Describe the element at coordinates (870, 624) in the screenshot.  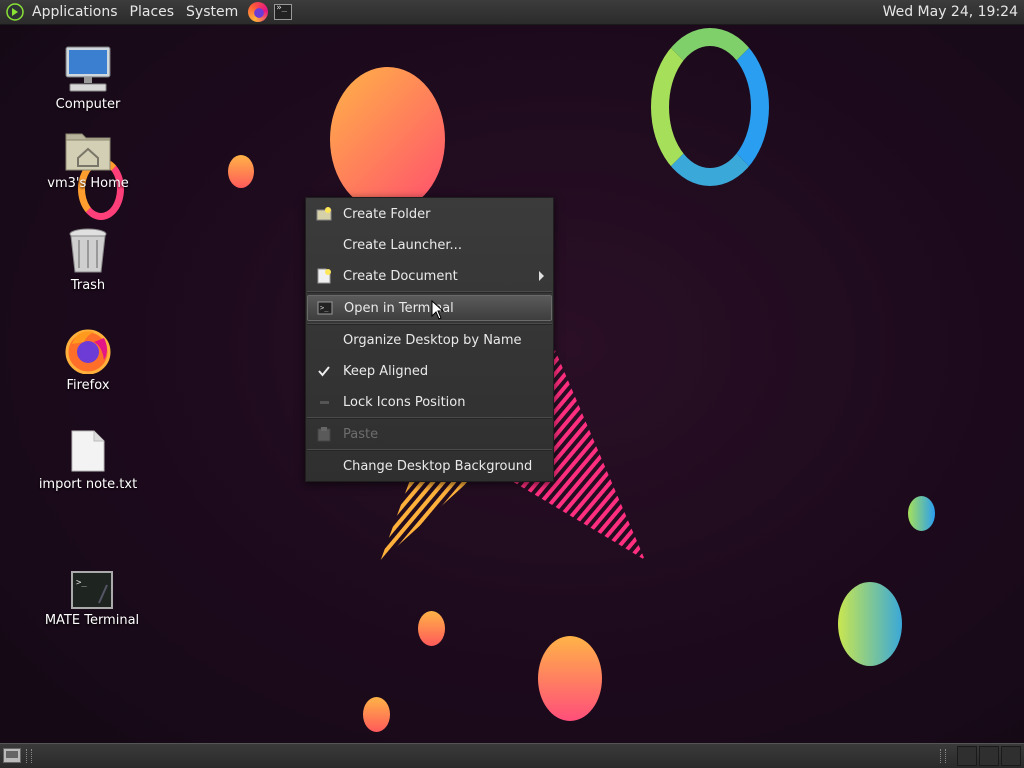
I see `wallpaper-green-balloon-large` at that location.